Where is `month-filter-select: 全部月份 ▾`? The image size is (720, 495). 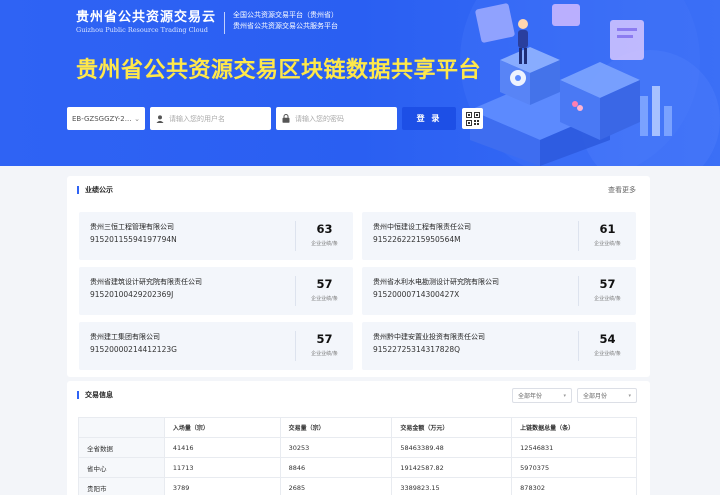
month-filter-select: 全部月份 ▾ is located at coordinates (607, 395).